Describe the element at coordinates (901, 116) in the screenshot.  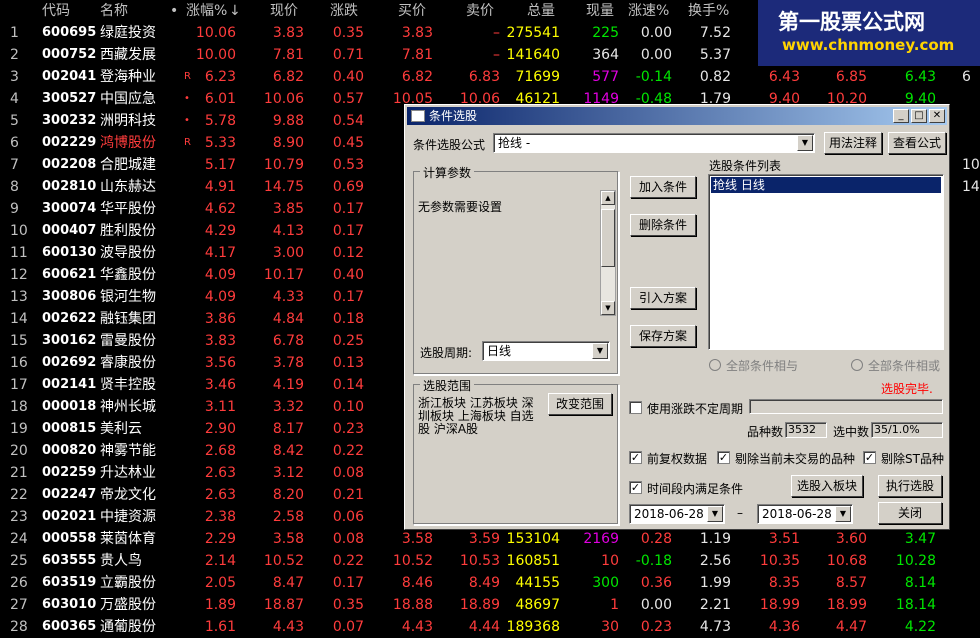
I see `minimize-icon: _` at that location.